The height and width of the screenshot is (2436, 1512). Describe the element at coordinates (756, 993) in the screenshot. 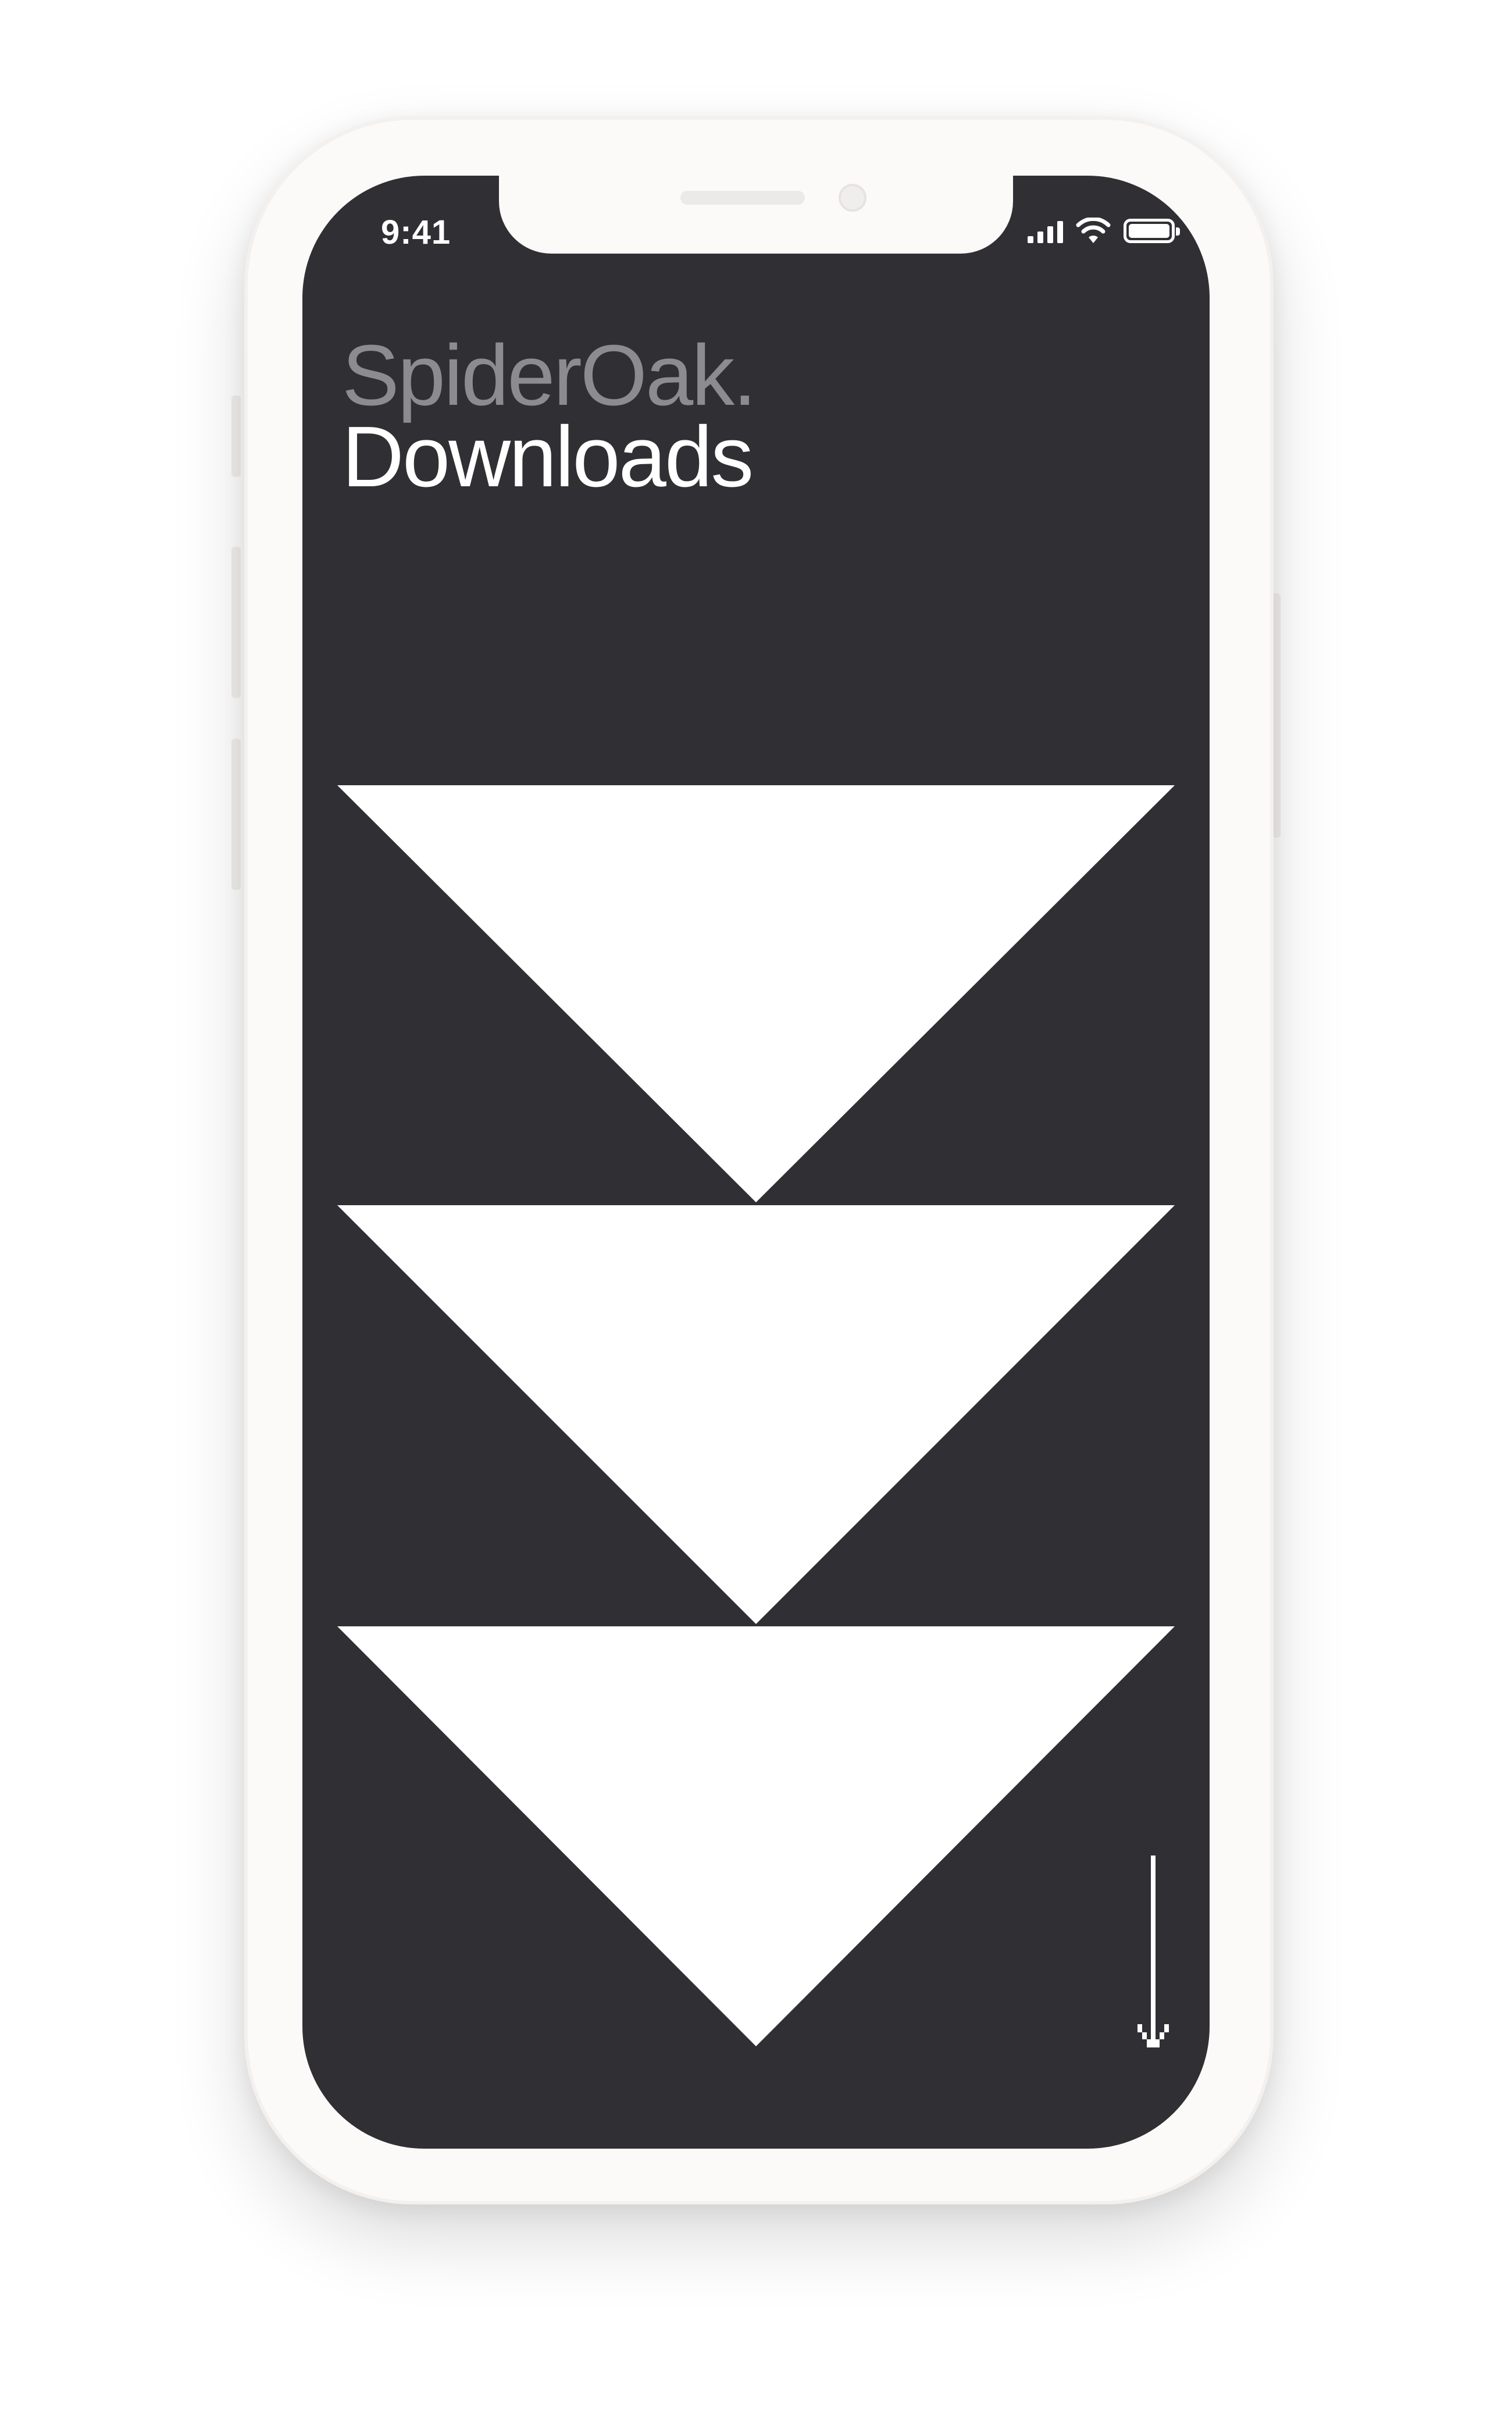

I see `triangle-top` at that location.